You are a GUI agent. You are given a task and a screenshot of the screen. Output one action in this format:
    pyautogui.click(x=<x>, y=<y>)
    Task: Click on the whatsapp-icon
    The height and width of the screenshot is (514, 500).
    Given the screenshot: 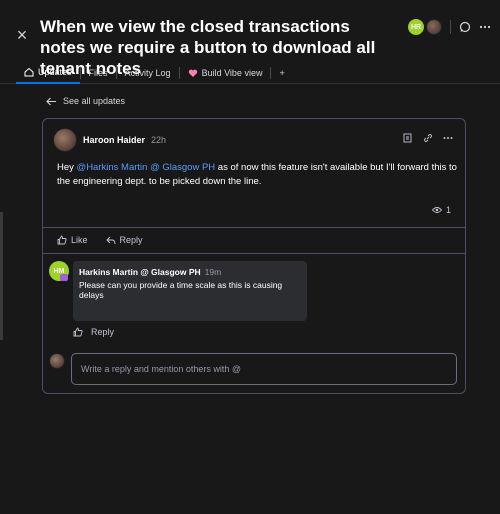 What is the action you would take?
    pyautogui.click(x=465, y=27)
    